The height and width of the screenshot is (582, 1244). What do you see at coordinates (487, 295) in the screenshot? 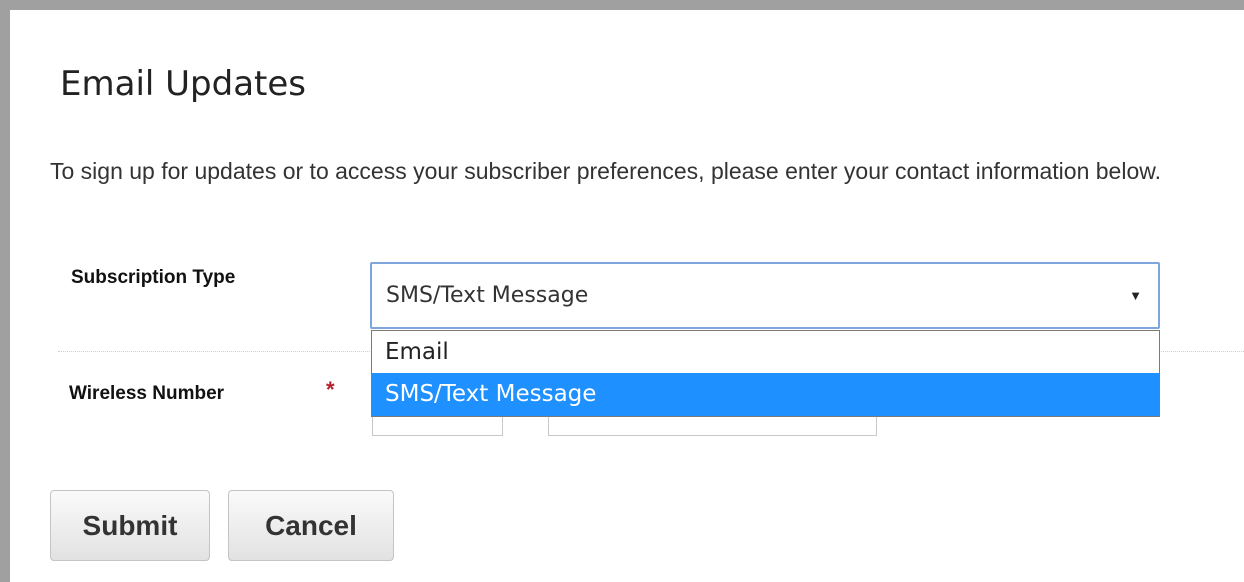
I see `subscription-type-value: SMS/Text Message` at bounding box center [487, 295].